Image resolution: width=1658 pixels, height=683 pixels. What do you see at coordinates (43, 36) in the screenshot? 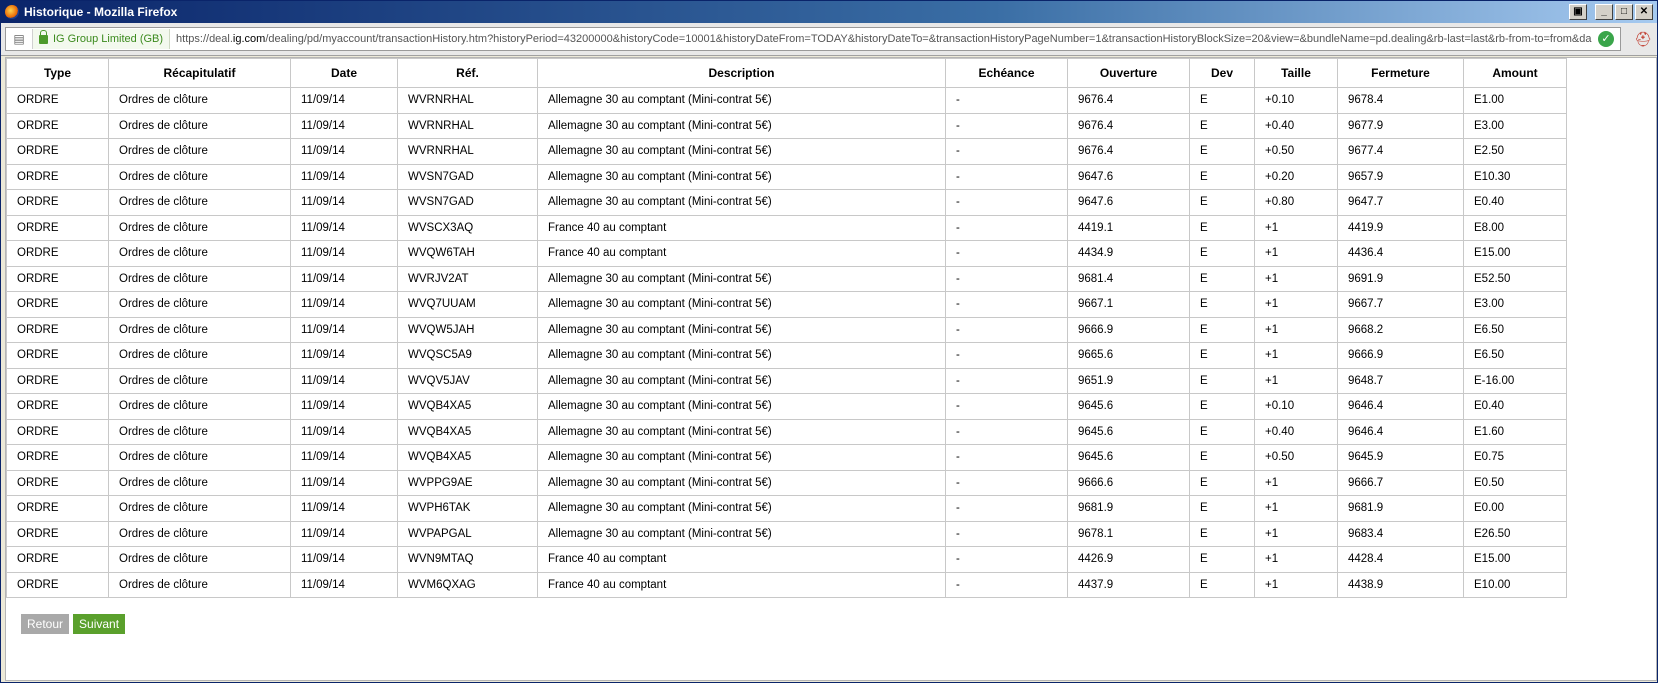
I see `lock-icon` at bounding box center [43, 36].